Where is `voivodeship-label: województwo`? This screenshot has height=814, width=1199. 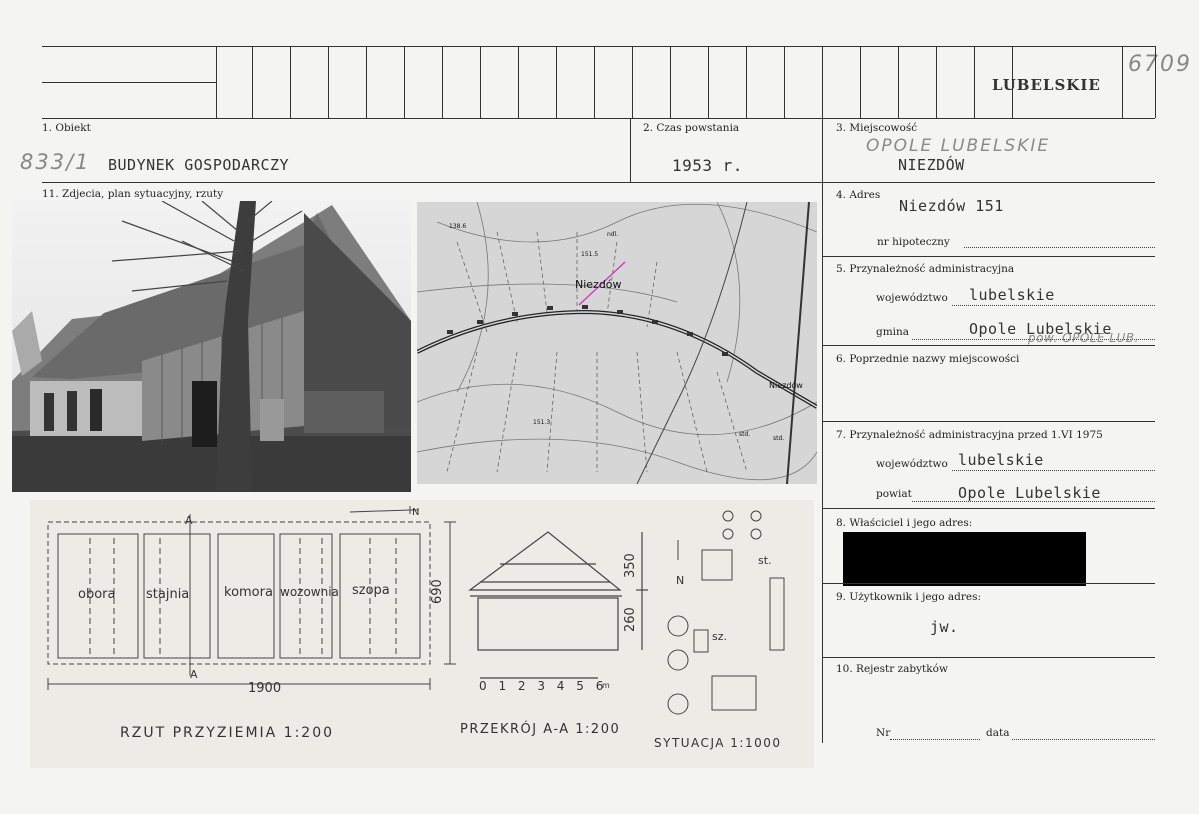
voivodeship-label: województwo is located at coordinates (912, 298).